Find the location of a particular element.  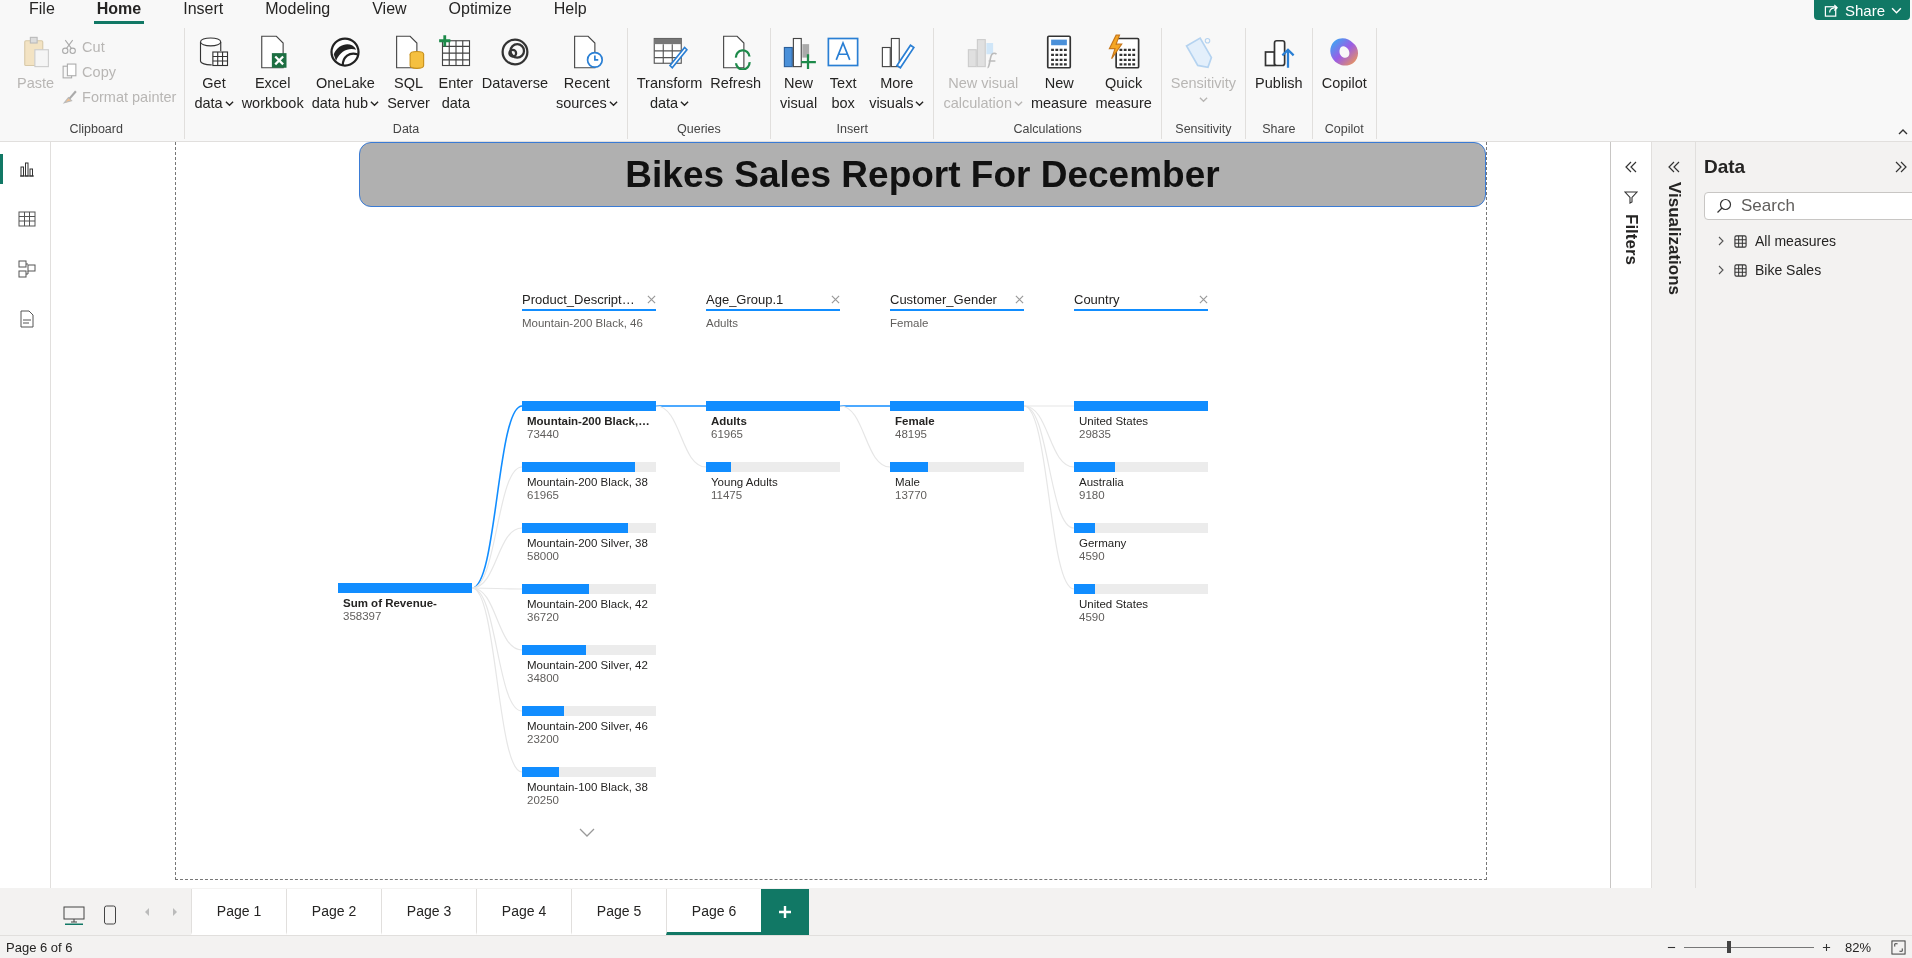

level-selection: Female is located at coordinates (909, 323).